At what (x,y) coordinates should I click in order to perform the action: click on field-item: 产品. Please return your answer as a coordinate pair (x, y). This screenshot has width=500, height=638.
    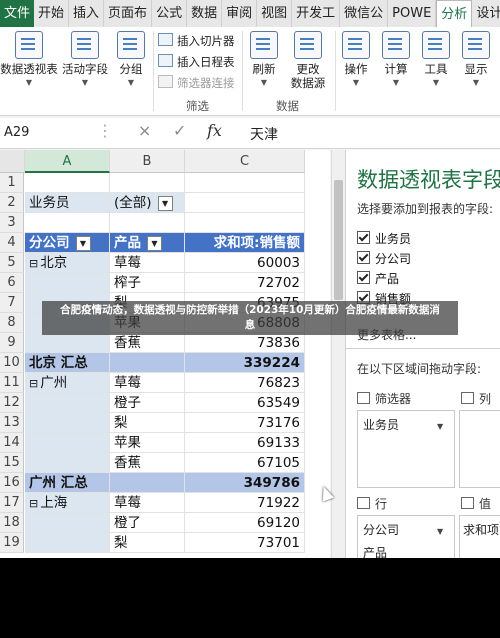
    Looking at the image, I should click on (378, 278).